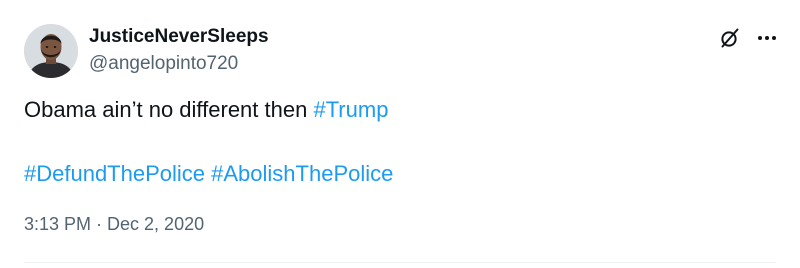 This screenshot has width=800, height=268. Describe the element at coordinates (114, 224) in the screenshot. I see `tweet-timestamp: 3:13 PM · Dec 2, 2020` at that location.